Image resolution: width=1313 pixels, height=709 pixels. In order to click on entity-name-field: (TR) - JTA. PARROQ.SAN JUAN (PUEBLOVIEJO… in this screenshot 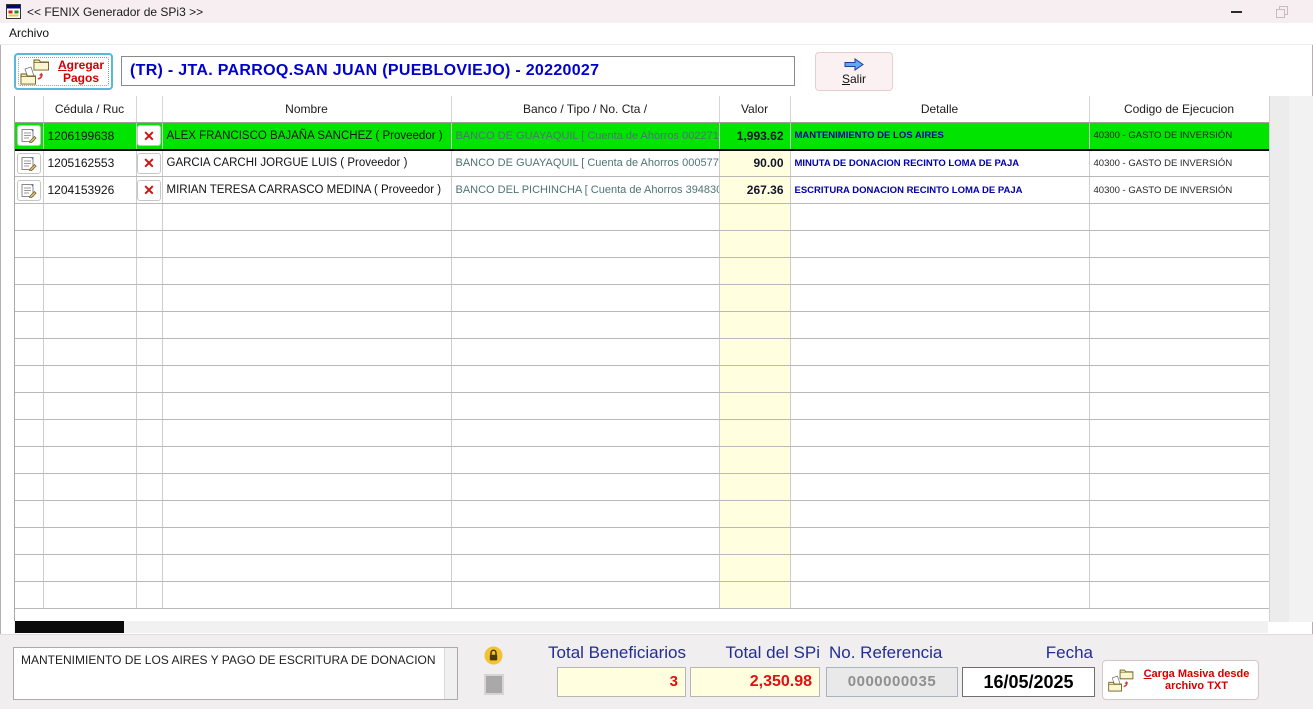, I will do `click(458, 71)`.